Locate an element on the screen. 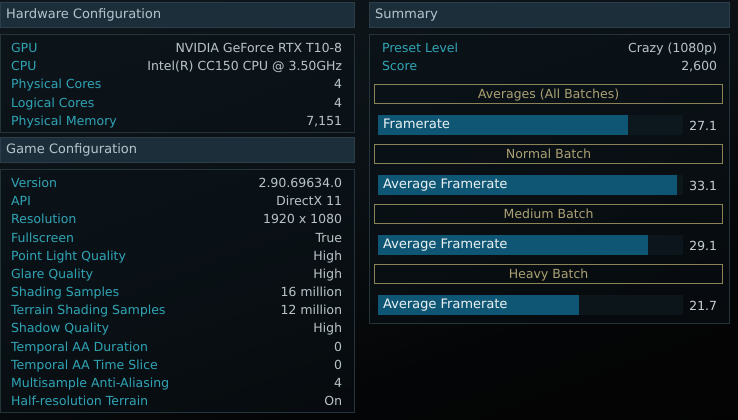 This screenshot has height=420, width=738. field-value: 7,151 is located at coordinates (324, 121).